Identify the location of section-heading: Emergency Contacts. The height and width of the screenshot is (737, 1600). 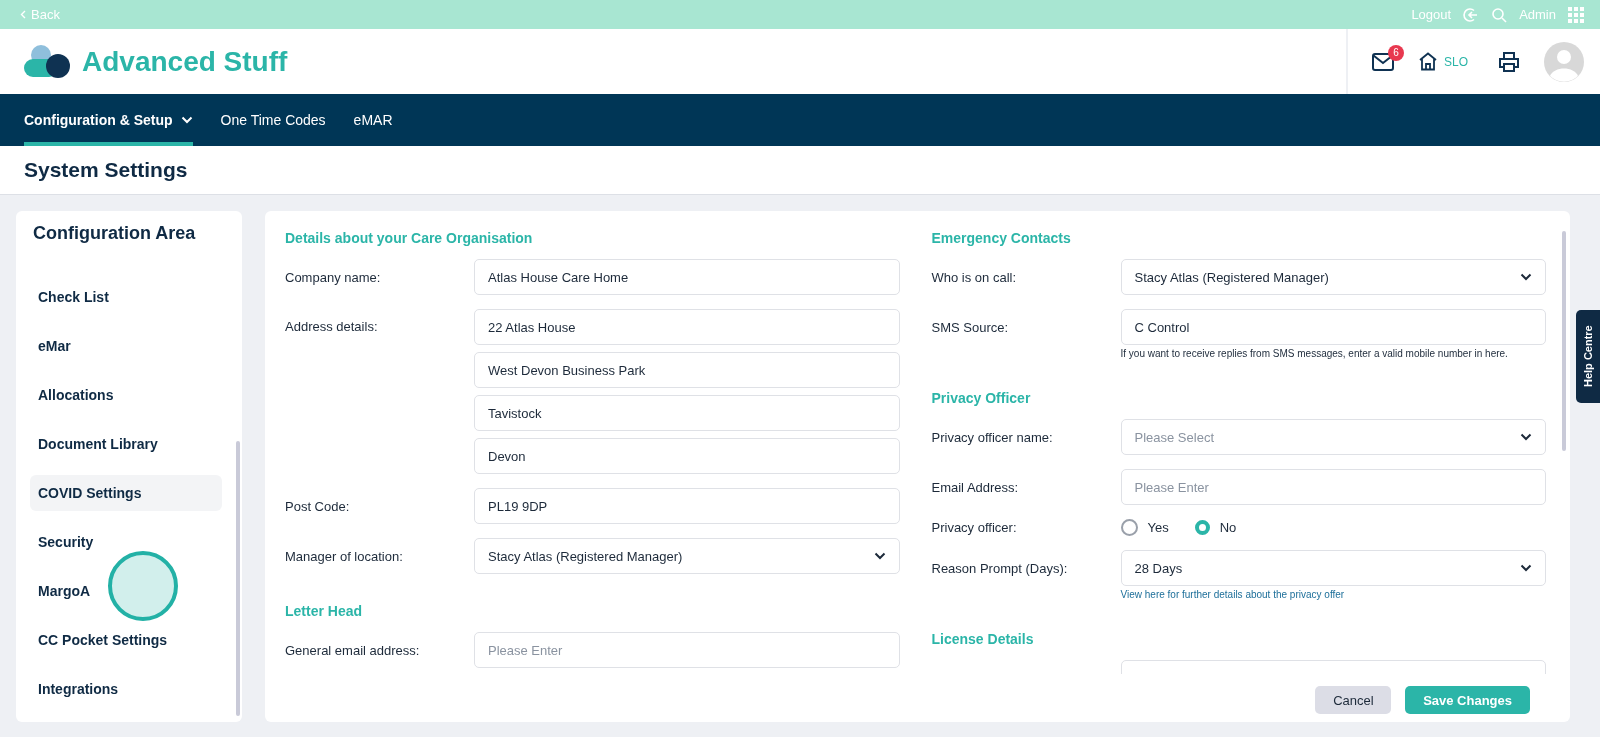
(1001, 238).